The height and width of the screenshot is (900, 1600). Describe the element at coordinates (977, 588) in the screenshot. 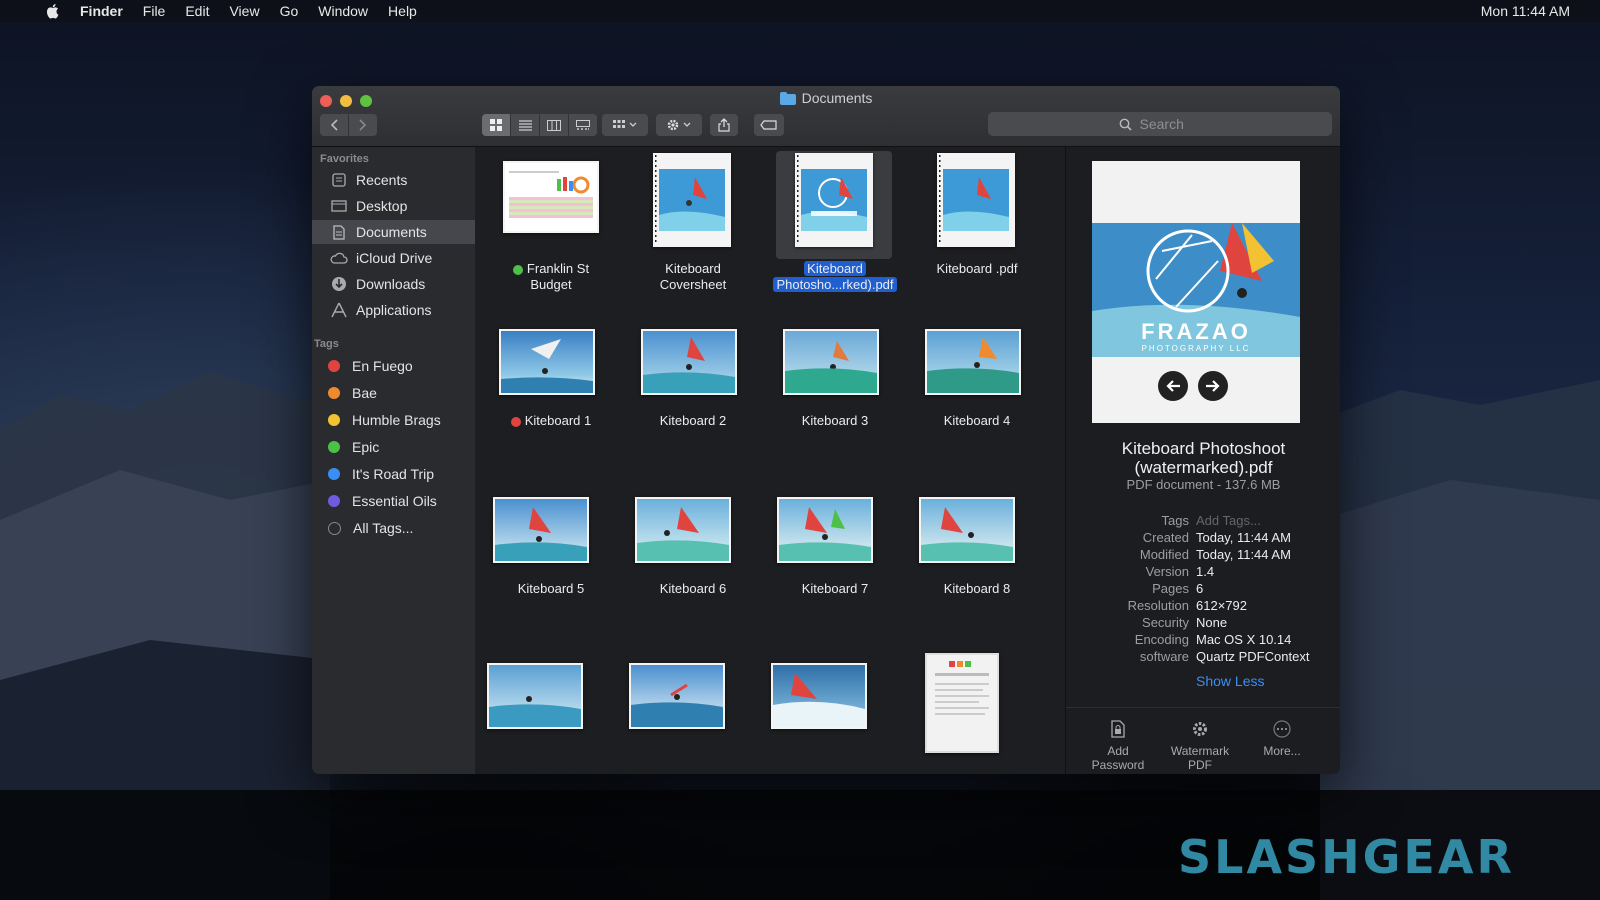

I see `file-name: Kiteboard 8` at that location.